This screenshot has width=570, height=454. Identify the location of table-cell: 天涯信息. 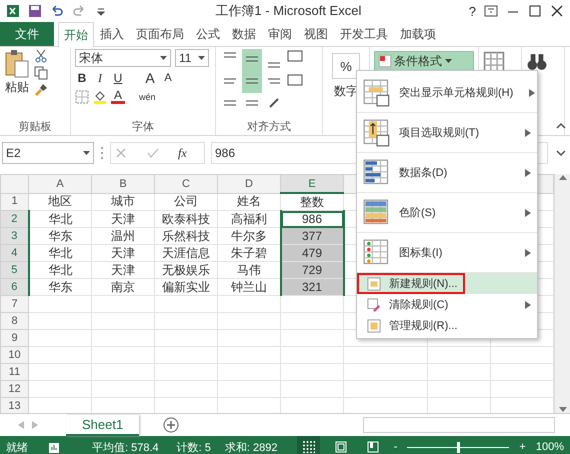
(186, 253).